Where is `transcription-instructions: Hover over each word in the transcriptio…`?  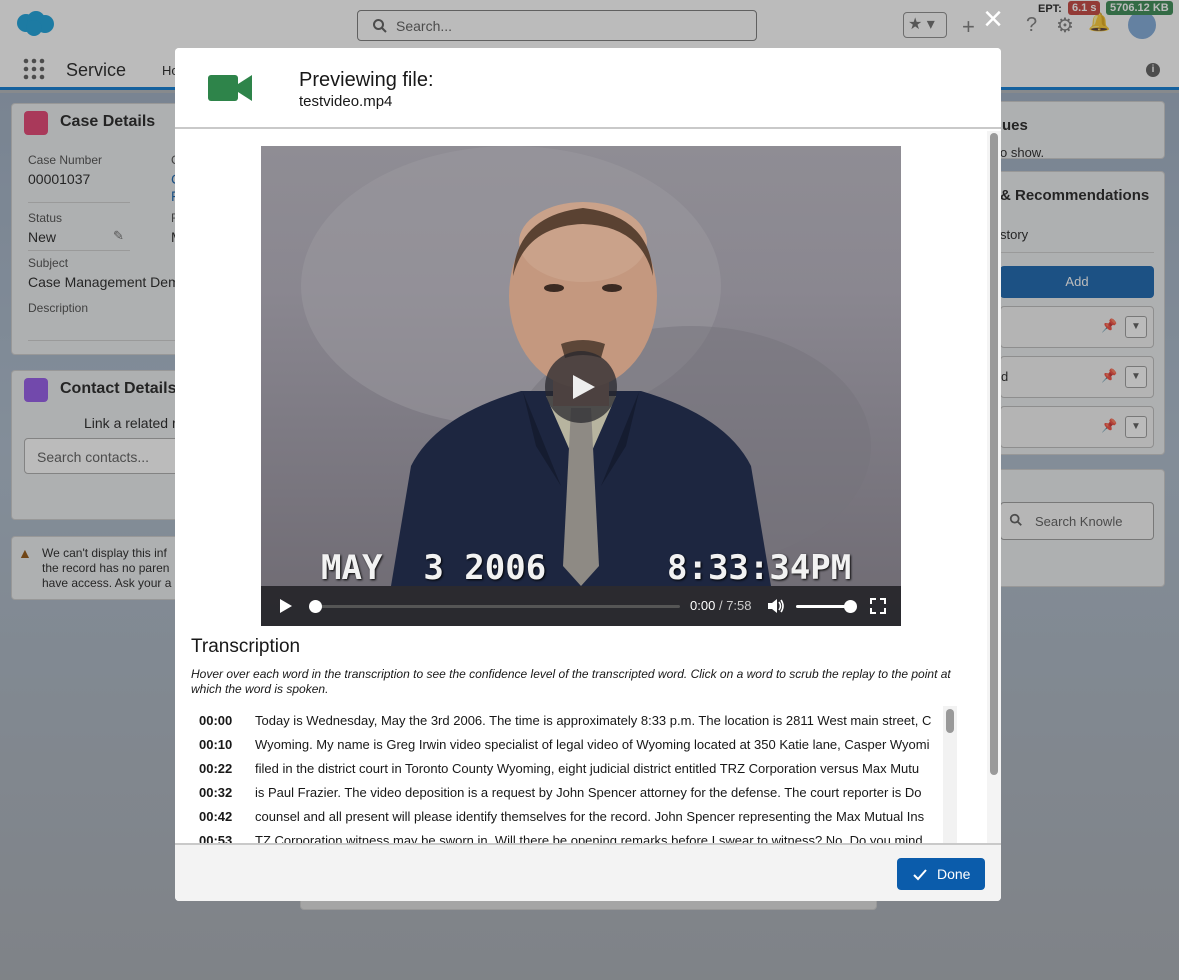 transcription-instructions: Hover over each word in the transcriptio… is located at coordinates (571, 681).